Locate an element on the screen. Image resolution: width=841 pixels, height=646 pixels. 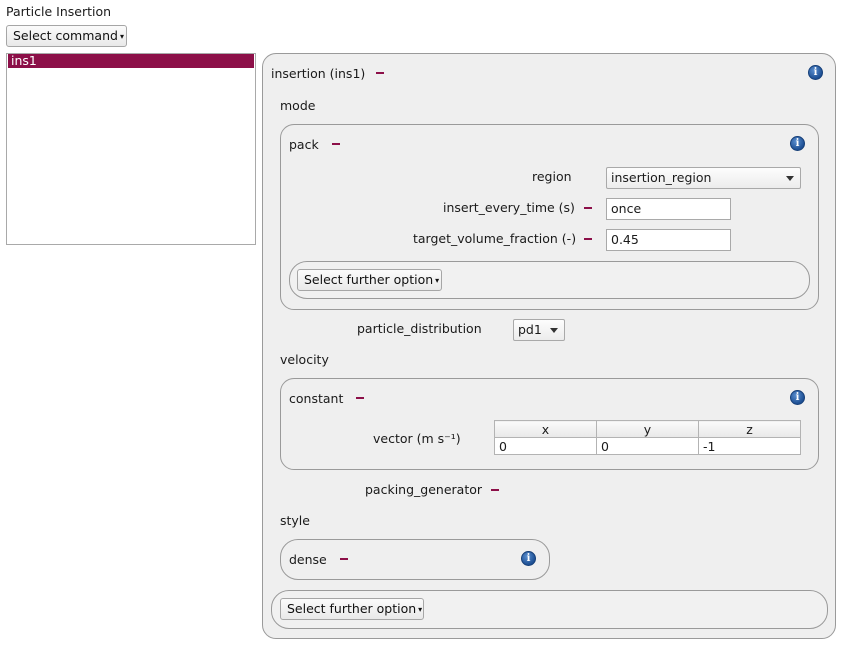
remove-target-volume-fraction-icon is located at coordinates (588, 239).